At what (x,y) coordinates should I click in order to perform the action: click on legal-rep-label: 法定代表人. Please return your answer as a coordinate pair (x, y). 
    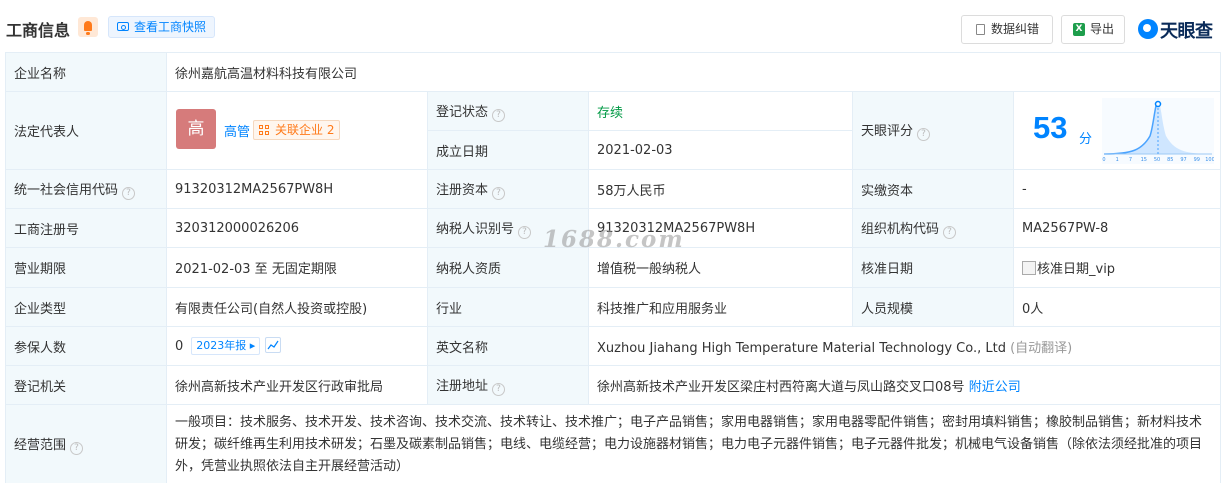
    Looking at the image, I should click on (86, 130).